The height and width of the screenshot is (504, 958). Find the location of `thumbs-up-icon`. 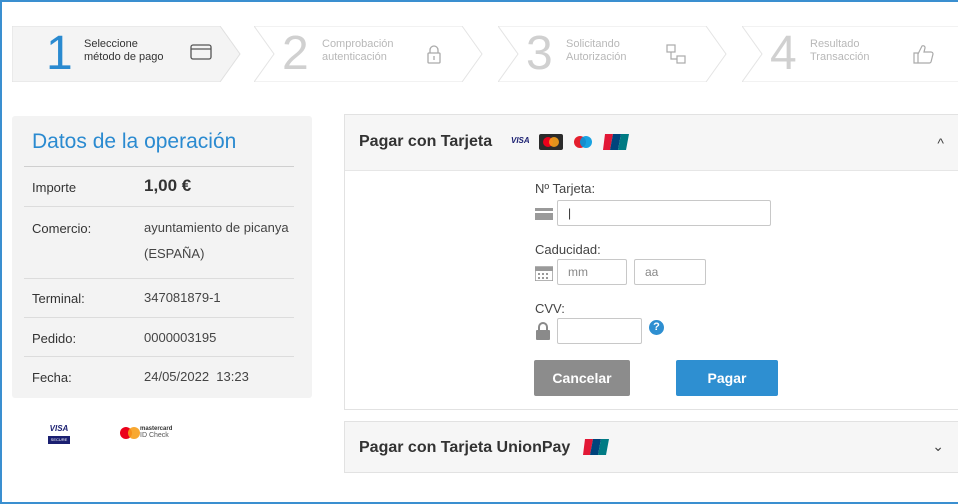

thumbs-up-icon is located at coordinates (923, 56).